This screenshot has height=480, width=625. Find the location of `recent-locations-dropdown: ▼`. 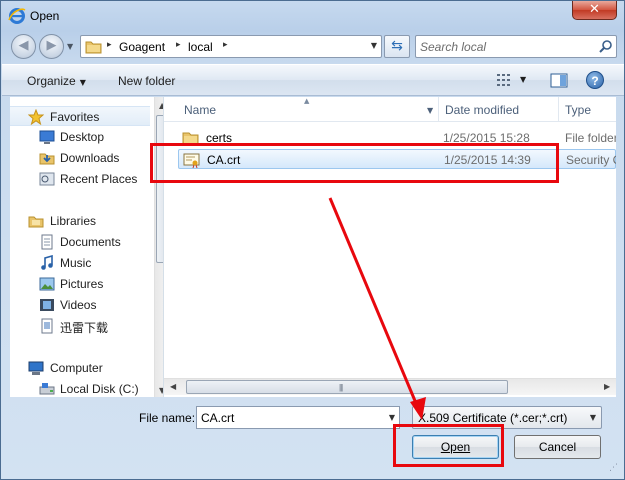

recent-locations-dropdown: ▼ is located at coordinates (70, 46).